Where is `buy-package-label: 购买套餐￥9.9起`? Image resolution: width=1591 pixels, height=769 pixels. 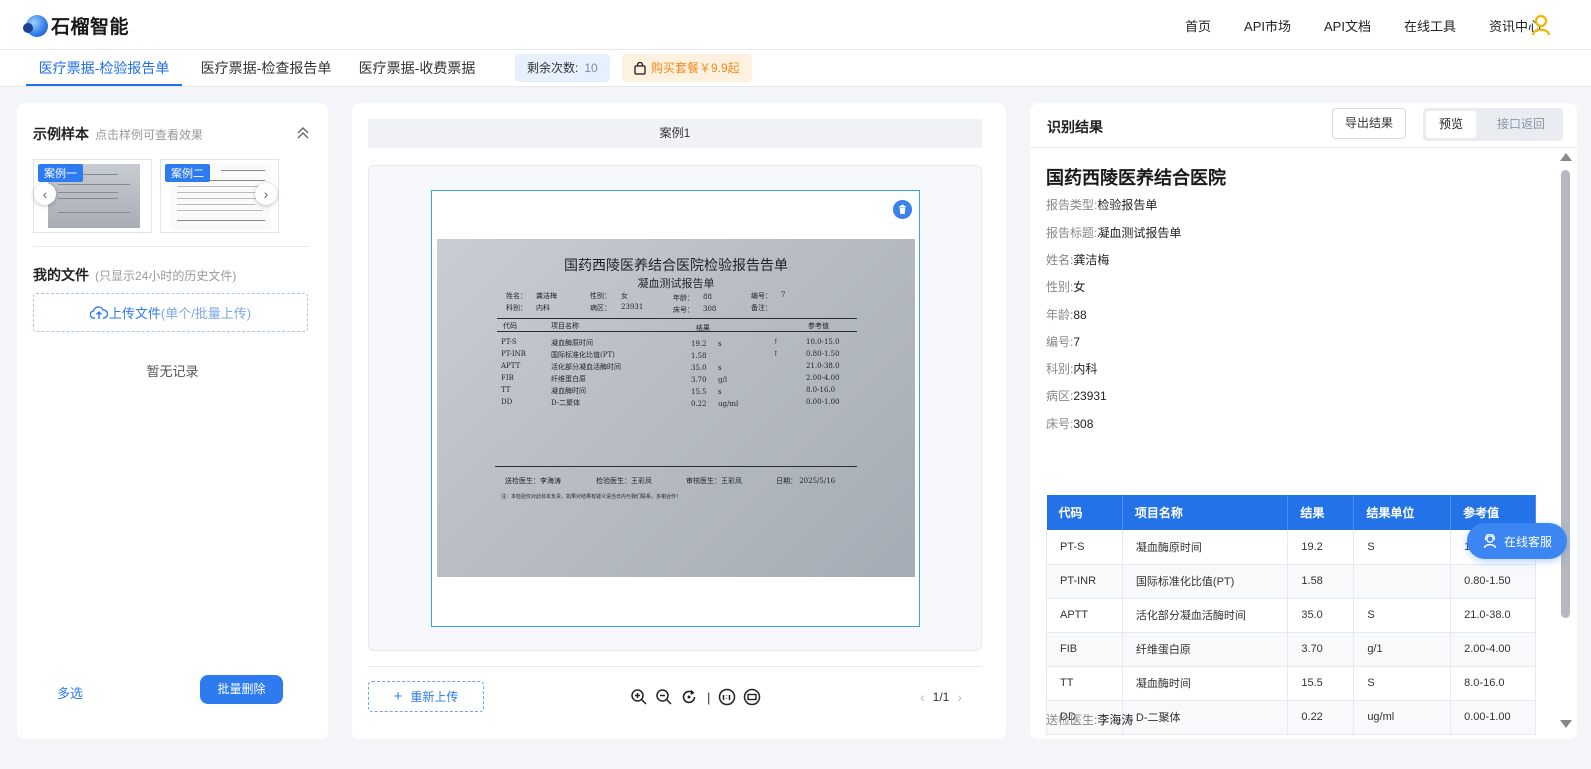
buy-package-label: 购买套餐￥9.9起 is located at coordinates (695, 68).